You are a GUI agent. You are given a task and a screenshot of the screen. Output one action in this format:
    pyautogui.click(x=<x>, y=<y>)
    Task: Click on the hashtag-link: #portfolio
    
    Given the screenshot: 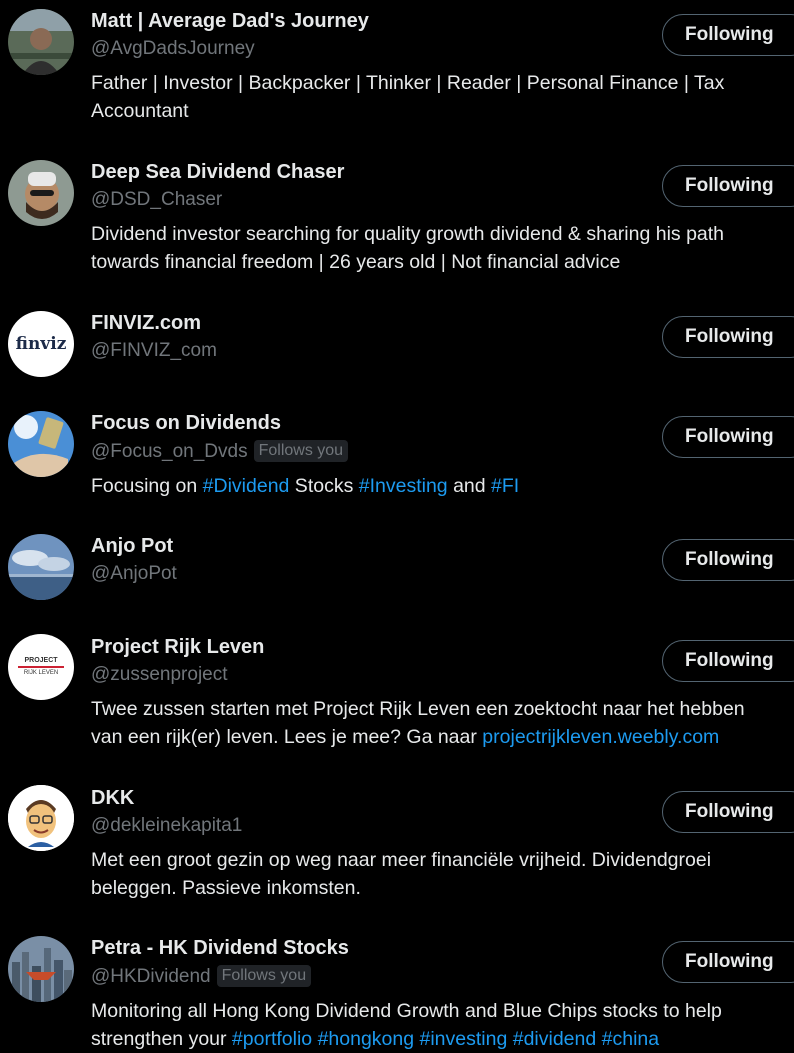 What is the action you would take?
    pyautogui.click(x=272, y=1039)
    